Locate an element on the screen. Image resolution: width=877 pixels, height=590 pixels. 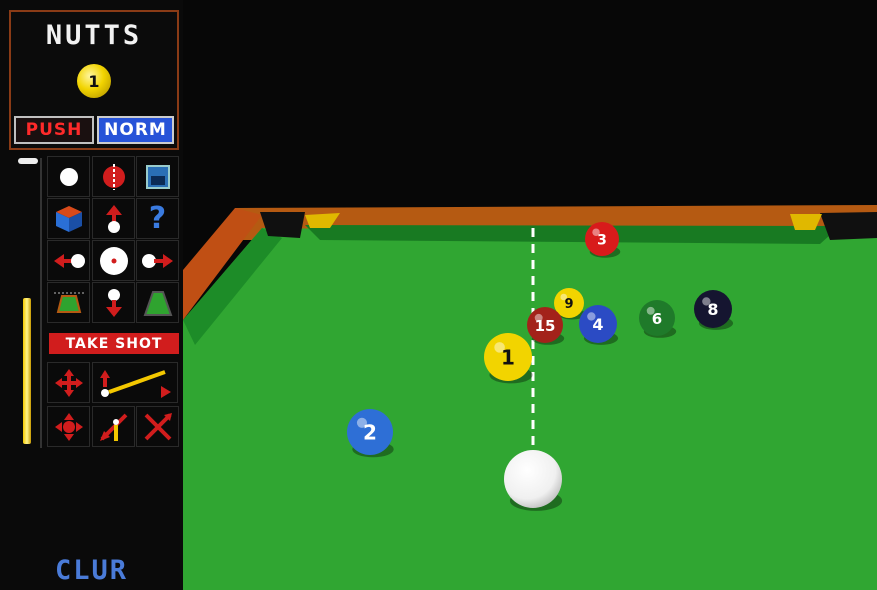
cue-ball-button is located at coordinates (68, 176).